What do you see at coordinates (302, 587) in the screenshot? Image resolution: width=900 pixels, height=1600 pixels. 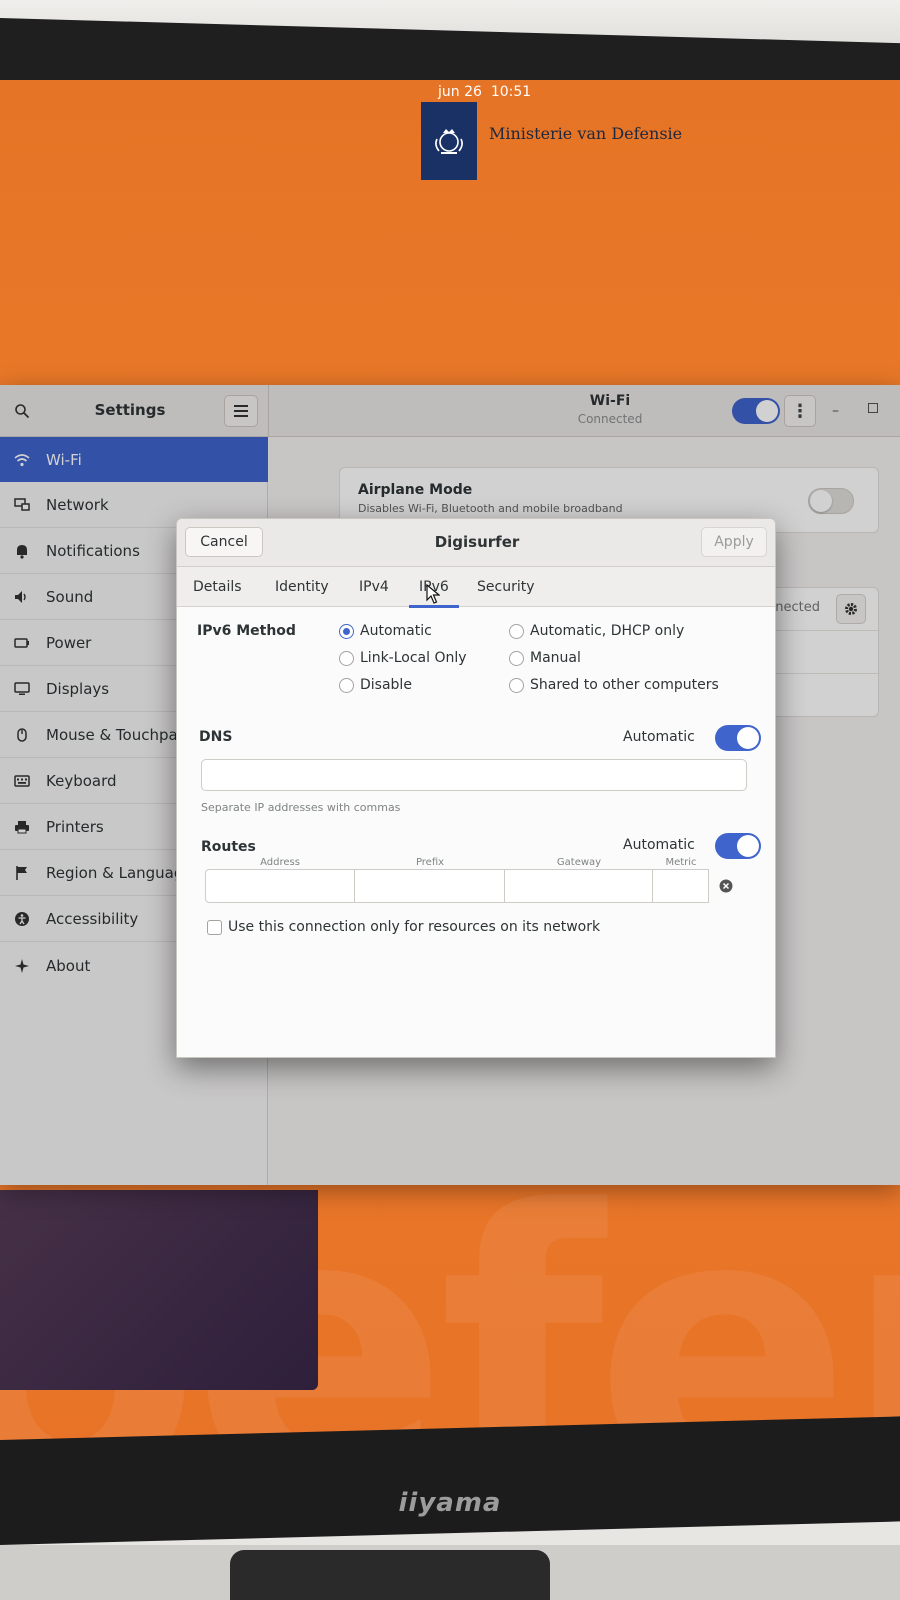 I see `tab-identity: Identity` at bounding box center [302, 587].